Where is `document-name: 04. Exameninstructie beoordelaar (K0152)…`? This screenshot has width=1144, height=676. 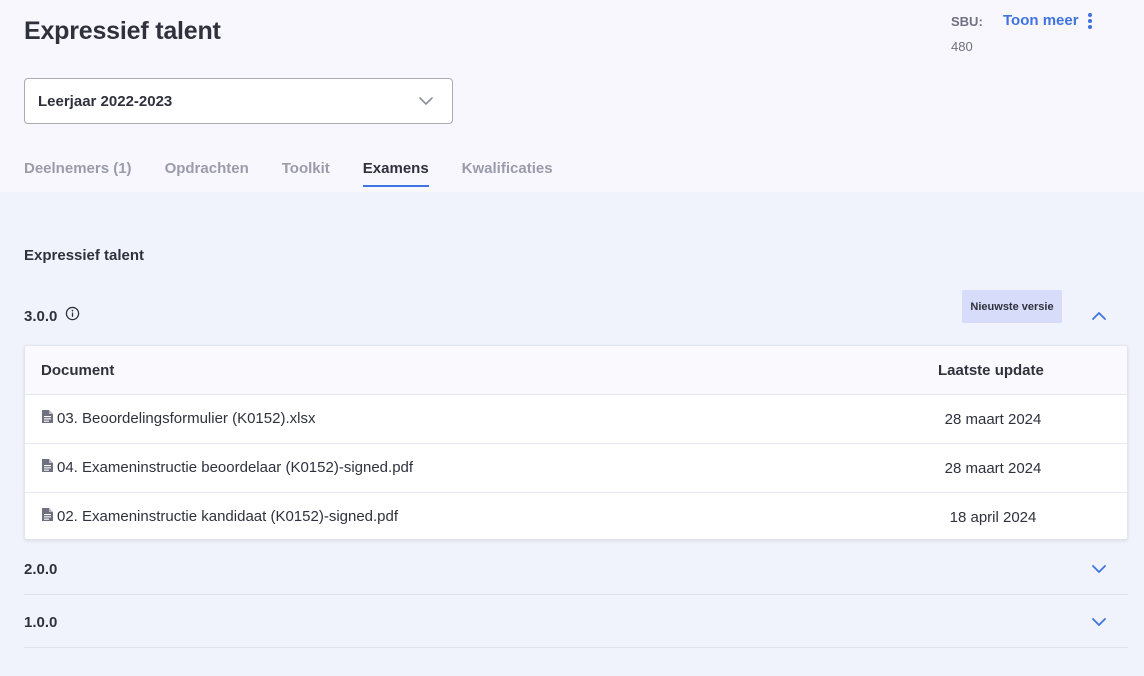 document-name: 04. Exameninstructie beoordelaar (K0152)… is located at coordinates (235, 467).